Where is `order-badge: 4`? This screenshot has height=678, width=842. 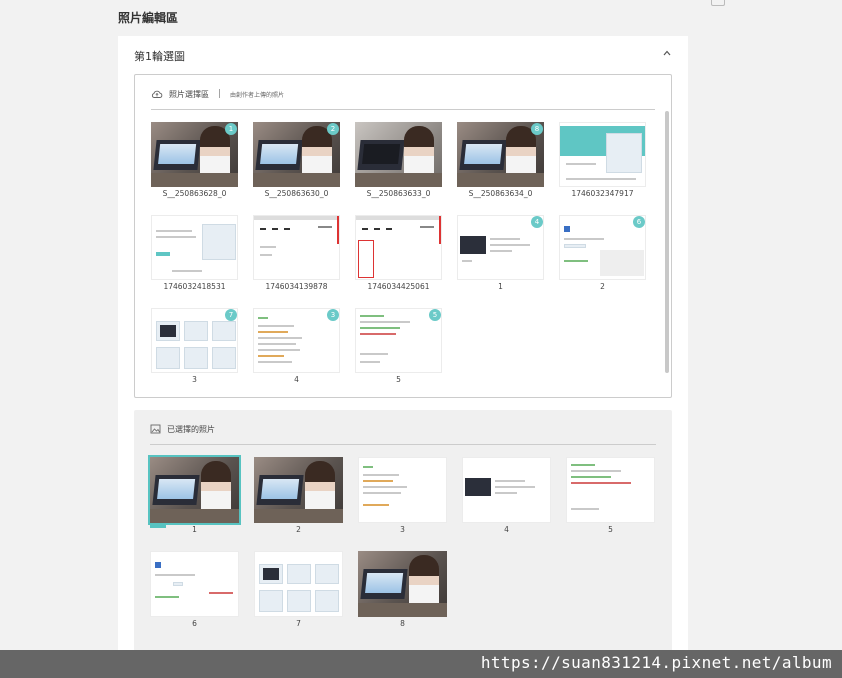 order-badge: 4 is located at coordinates (537, 222).